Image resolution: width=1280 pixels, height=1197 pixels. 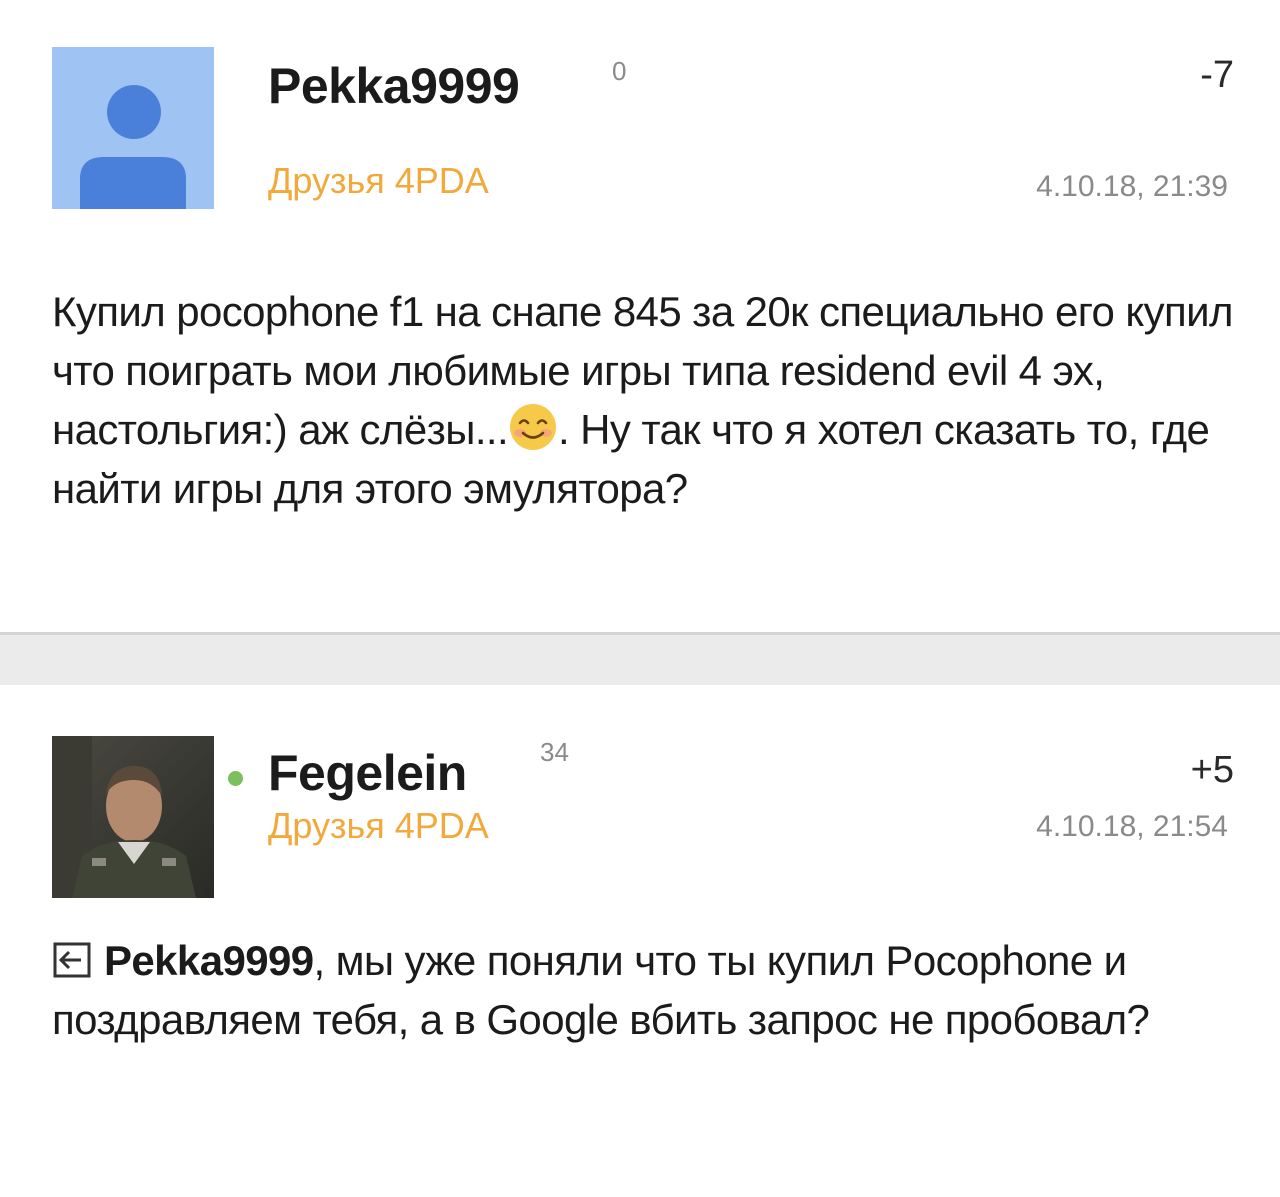 What do you see at coordinates (209, 960) in the screenshot?
I see `mentioned-user-link: Pekka9999` at bounding box center [209, 960].